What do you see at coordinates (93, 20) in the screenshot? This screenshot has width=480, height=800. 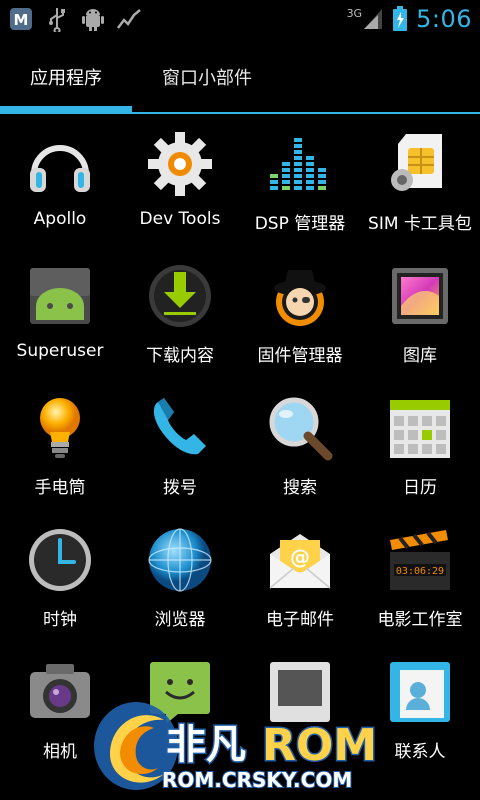 I see `android-debug-icon` at bounding box center [93, 20].